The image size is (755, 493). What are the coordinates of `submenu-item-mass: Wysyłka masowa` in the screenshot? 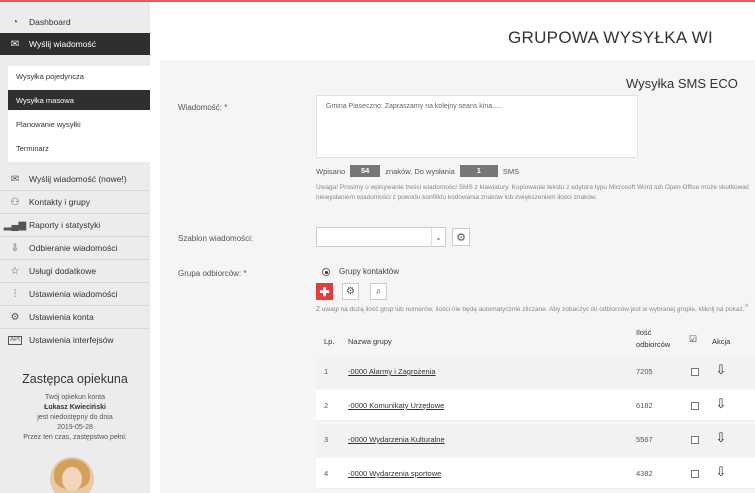 It's located at (79, 100).